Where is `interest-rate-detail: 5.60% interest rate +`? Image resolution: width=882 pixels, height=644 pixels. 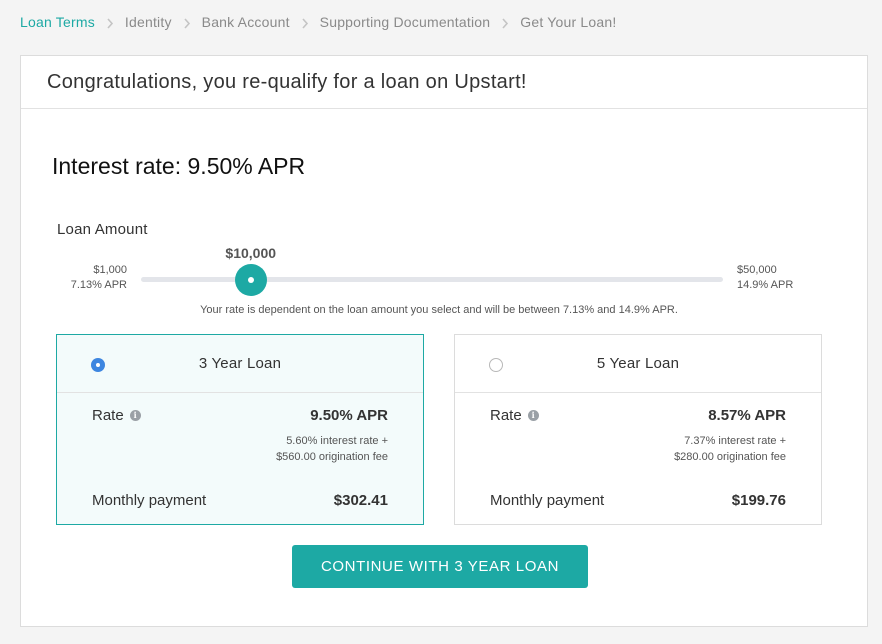
interest-rate-detail: 5.60% interest rate + is located at coordinates (337, 441).